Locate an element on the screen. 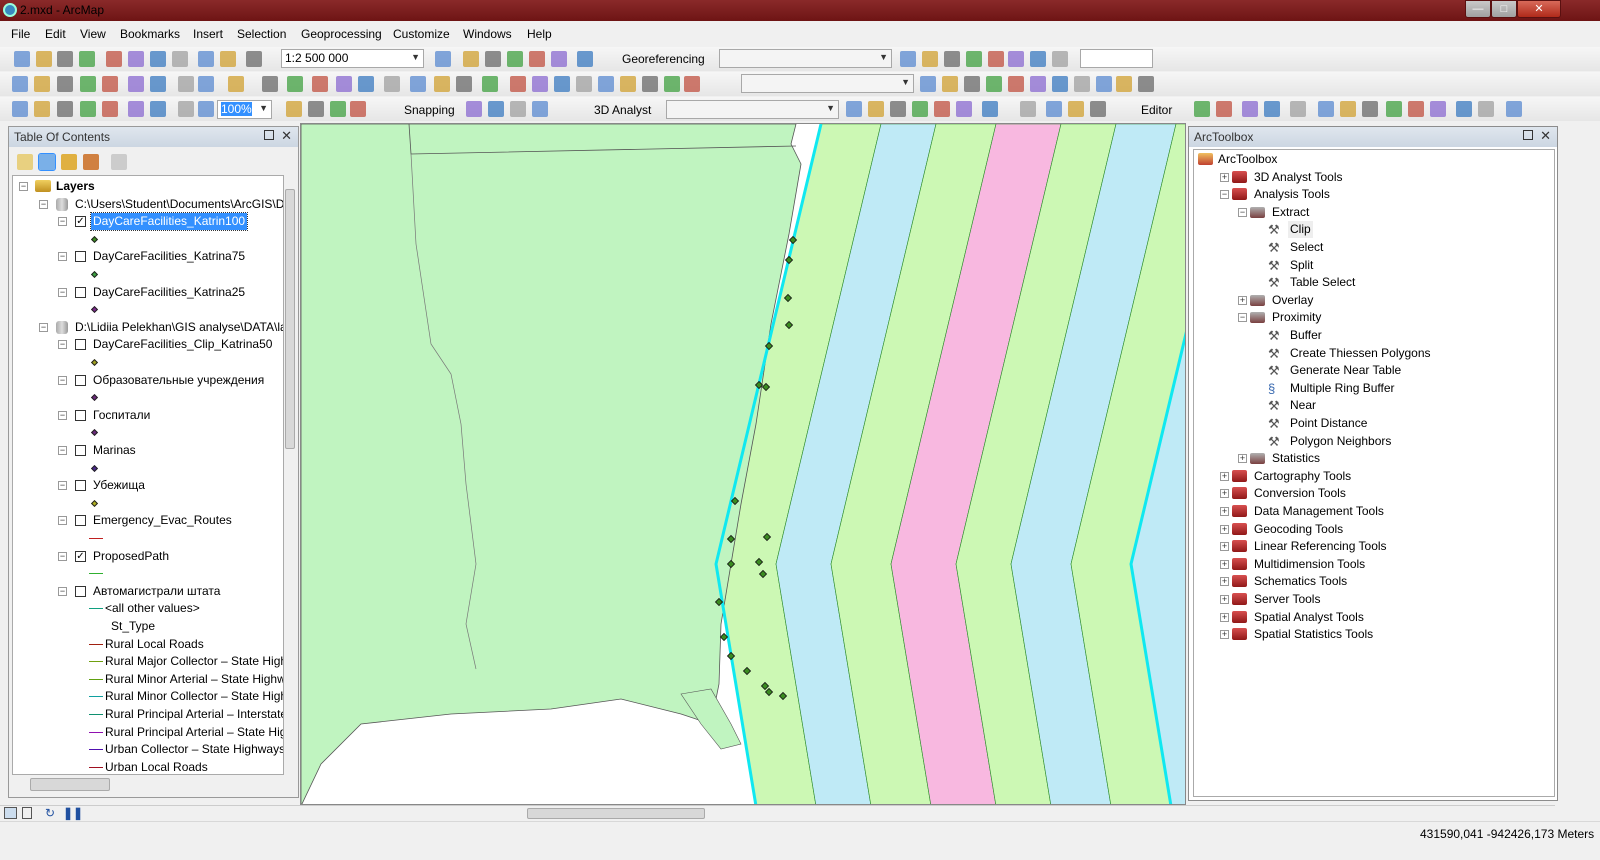 Image resolution: width=1600 pixels, height=860 pixels. fixed-zoom-out-icon is located at coordinates (158, 84).